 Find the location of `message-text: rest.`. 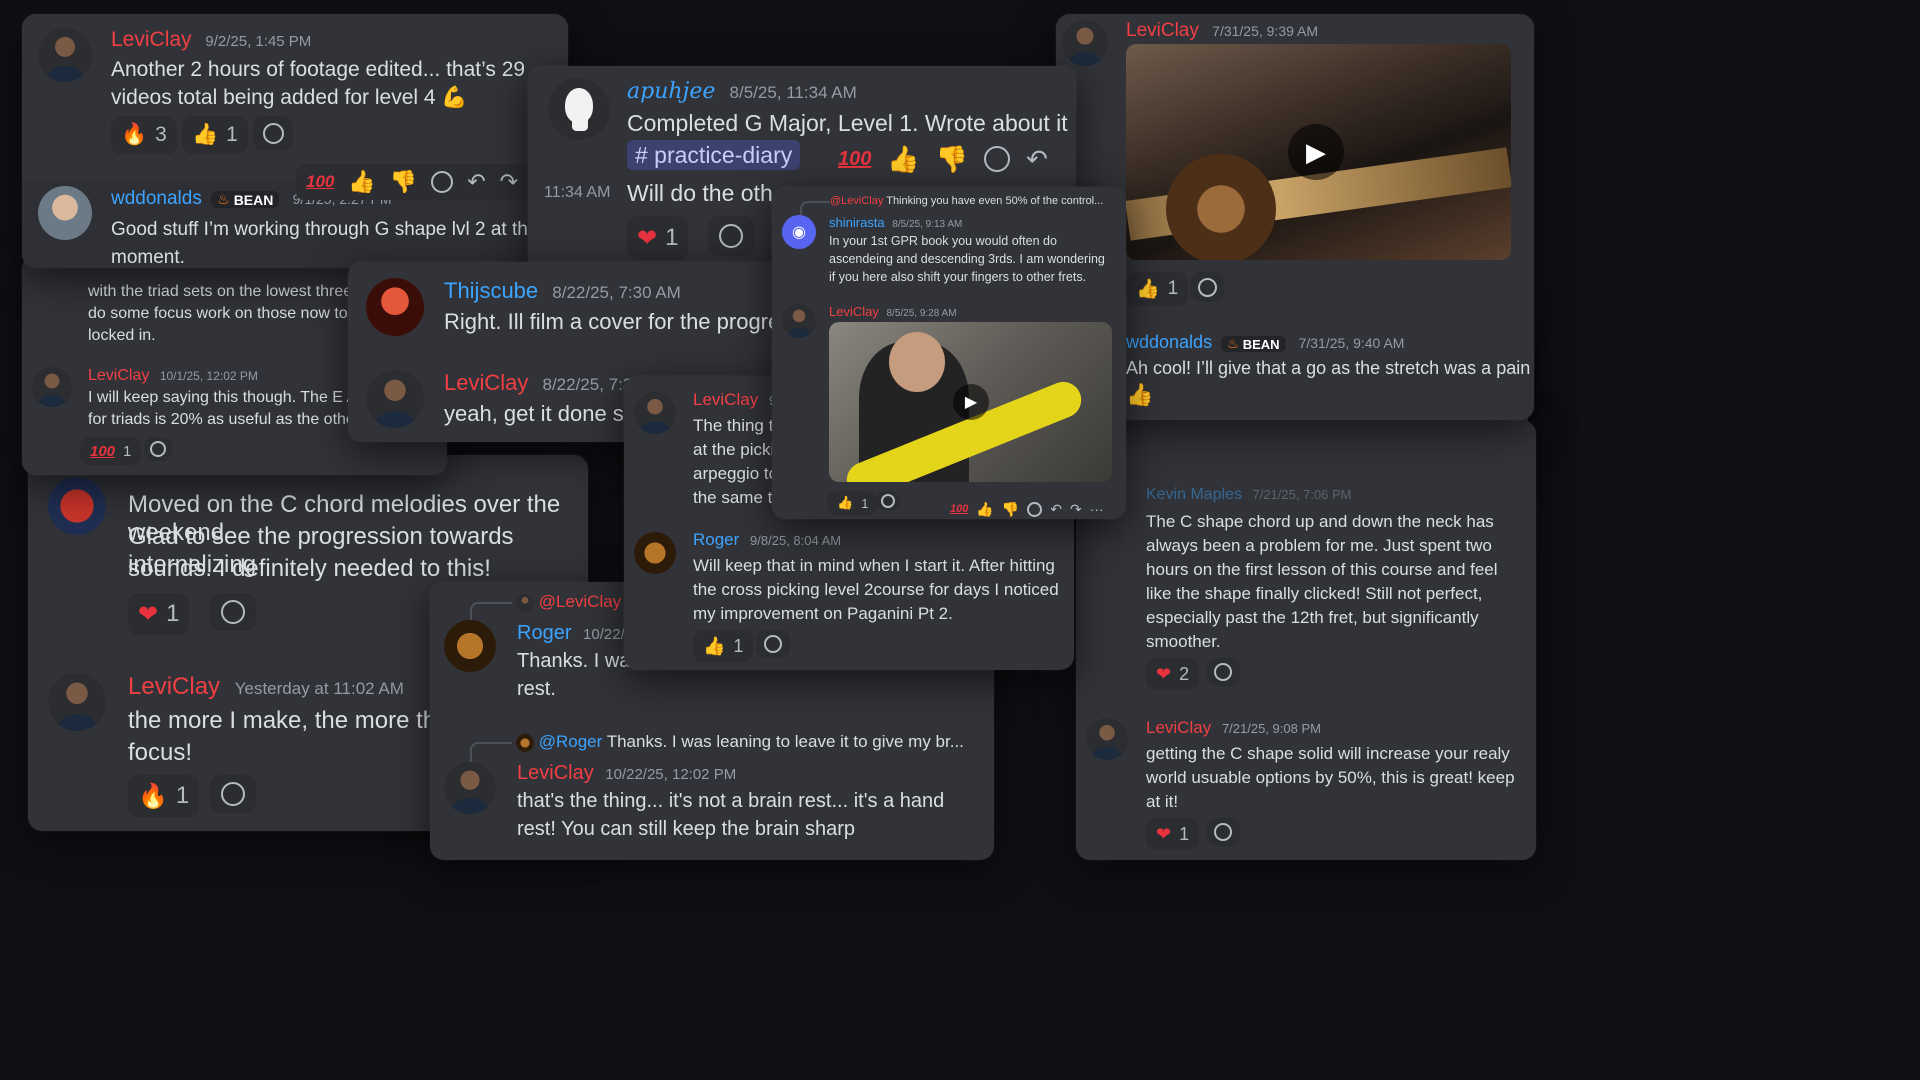

message-text: rest. is located at coordinates (536, 689).